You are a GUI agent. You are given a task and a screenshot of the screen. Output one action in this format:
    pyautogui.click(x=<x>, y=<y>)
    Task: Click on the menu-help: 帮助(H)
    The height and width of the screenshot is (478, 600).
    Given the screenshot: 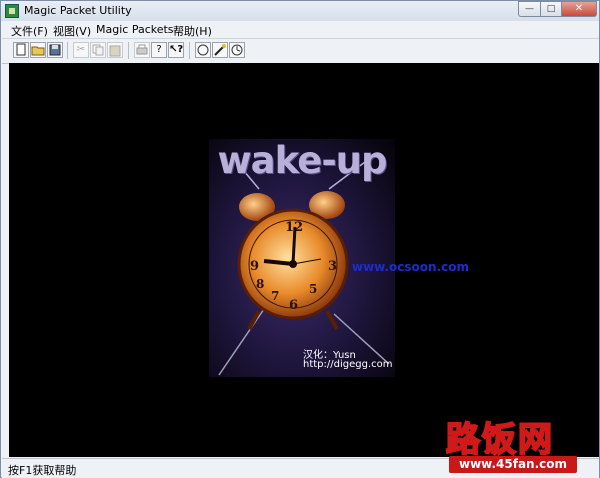 What is the action you would take?
    pyautogui.click(x=192, y=31)
    